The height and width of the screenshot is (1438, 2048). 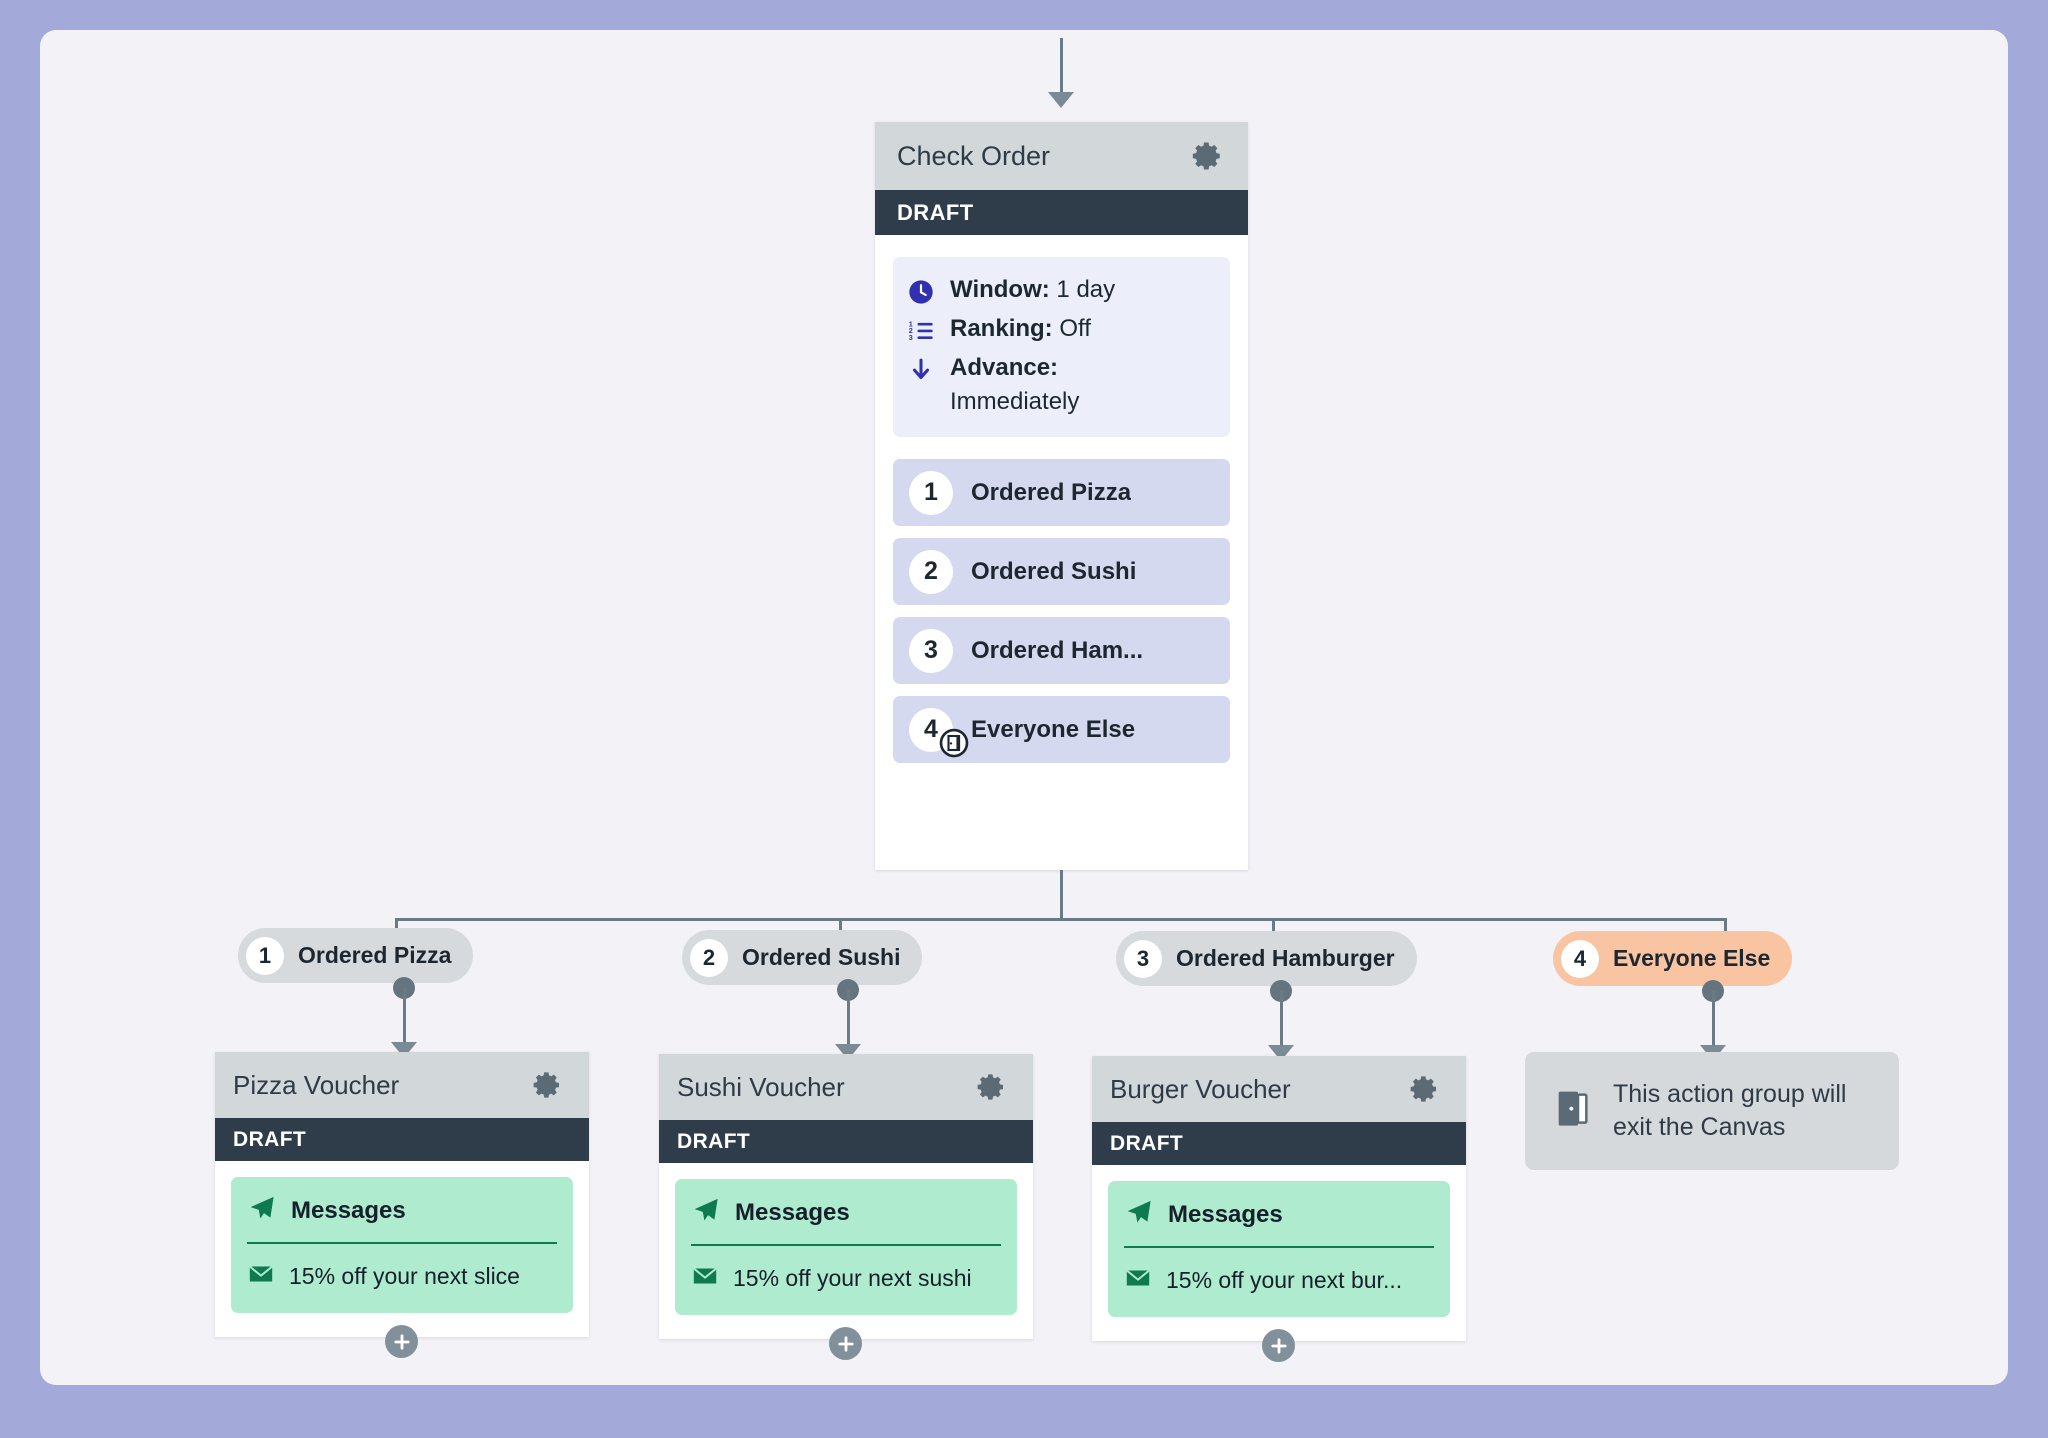 What do you see at coordinates (974, 155) in the screenshot?
I see `check-order-title: Check Order` at bounding box center [974, 155].